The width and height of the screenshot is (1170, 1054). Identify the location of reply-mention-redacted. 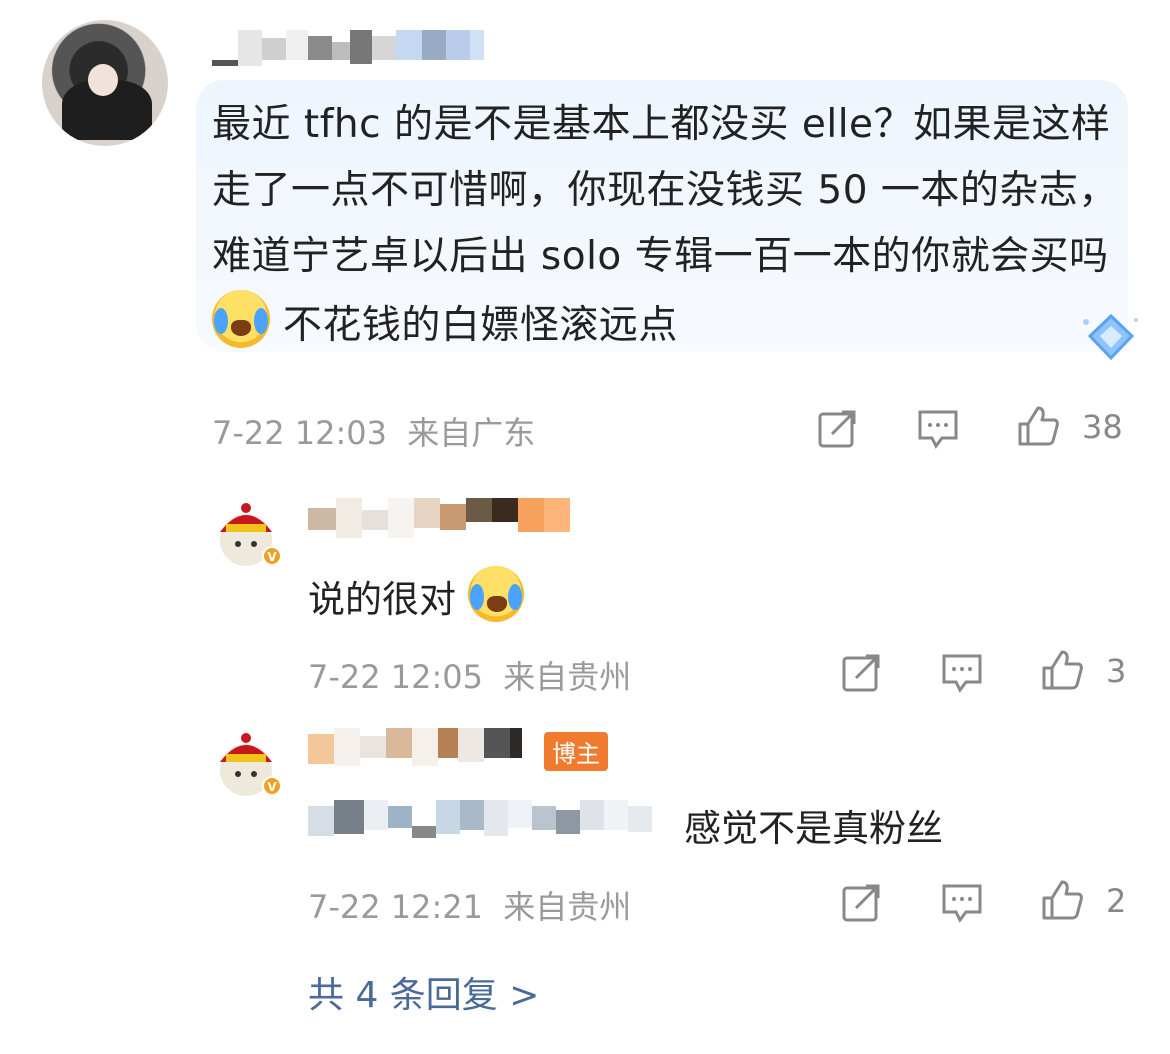
(480, 820).